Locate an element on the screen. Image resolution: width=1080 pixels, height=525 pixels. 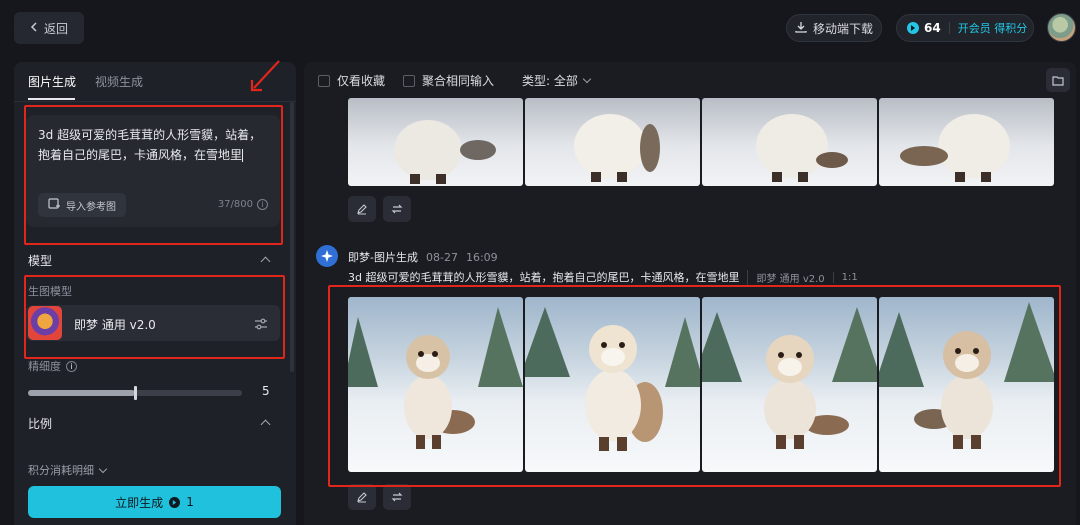
slider-handle is located at coordinates (135, 393).